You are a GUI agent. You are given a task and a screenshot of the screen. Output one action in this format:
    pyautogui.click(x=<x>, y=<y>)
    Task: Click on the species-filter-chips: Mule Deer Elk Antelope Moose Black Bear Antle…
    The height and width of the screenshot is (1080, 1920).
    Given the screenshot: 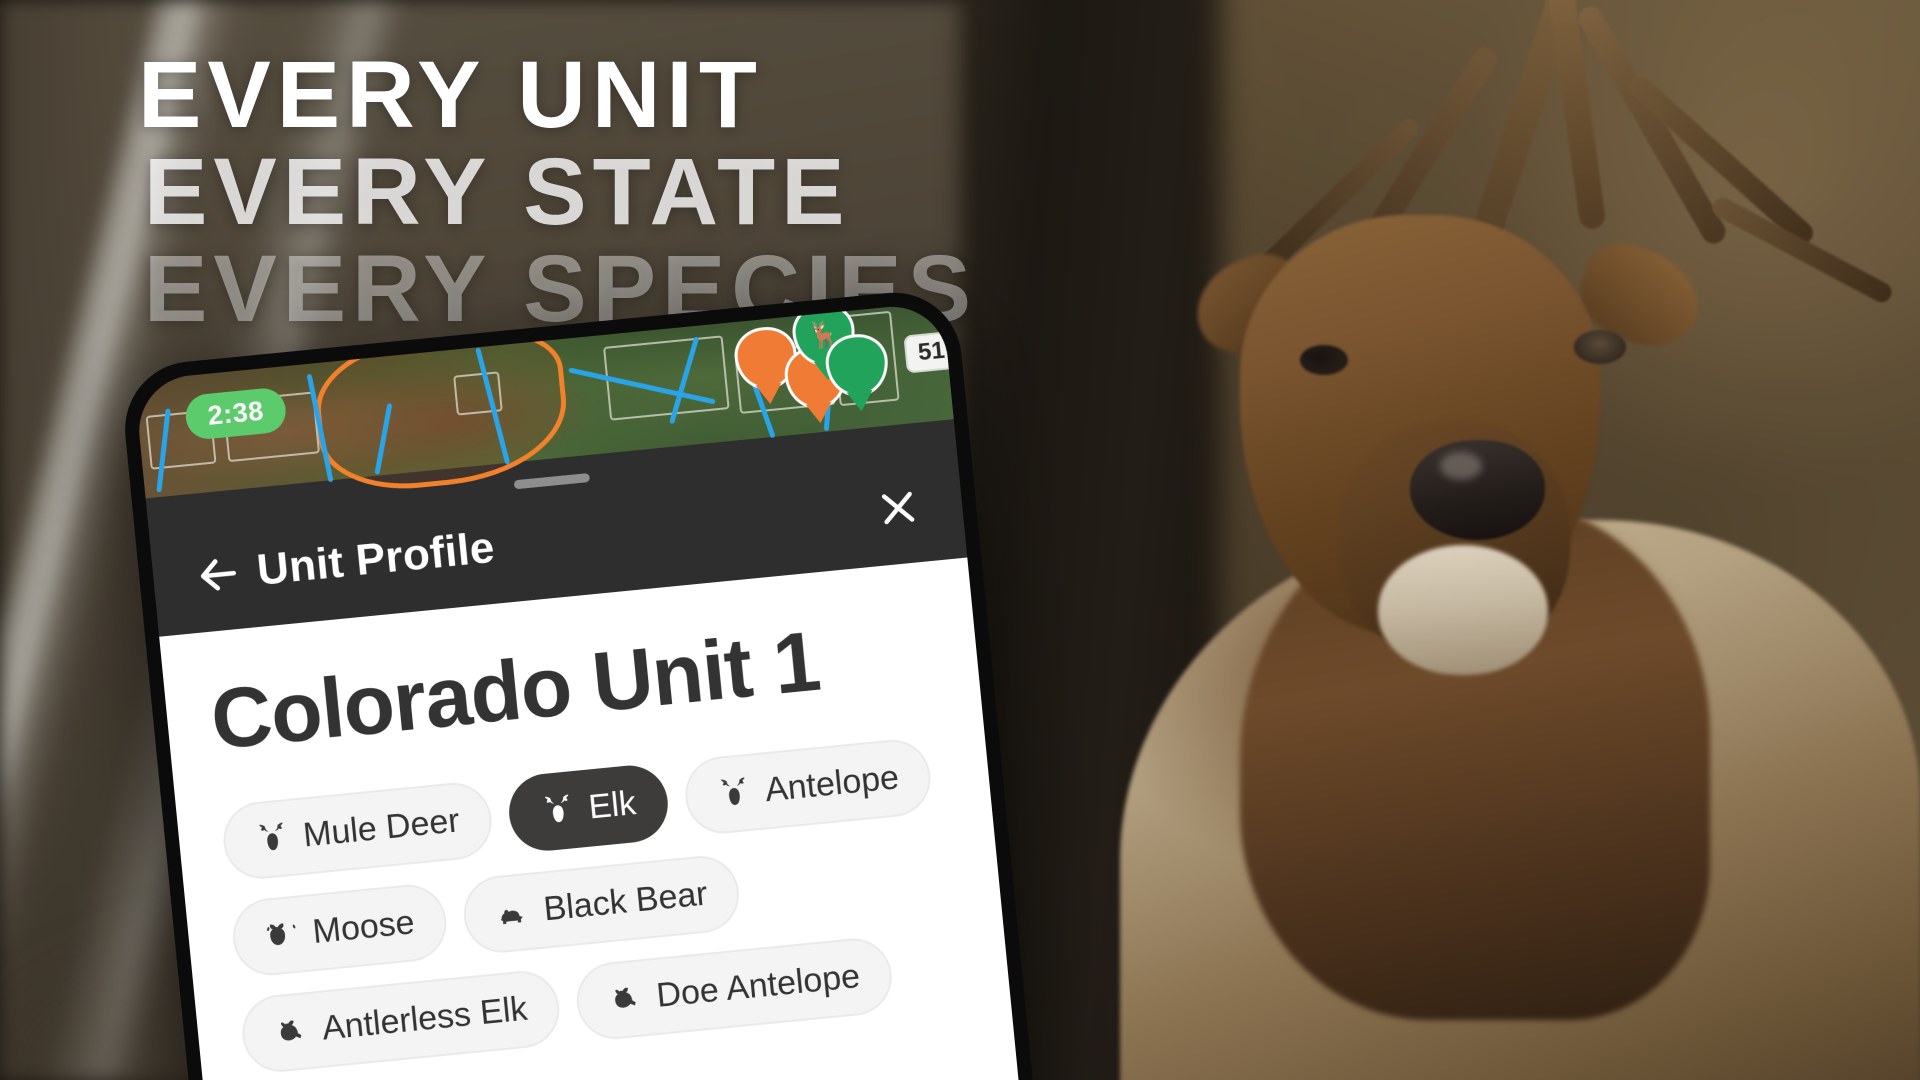 What is the action you would take?
    pyautogui.click(x=593, y=905)
    